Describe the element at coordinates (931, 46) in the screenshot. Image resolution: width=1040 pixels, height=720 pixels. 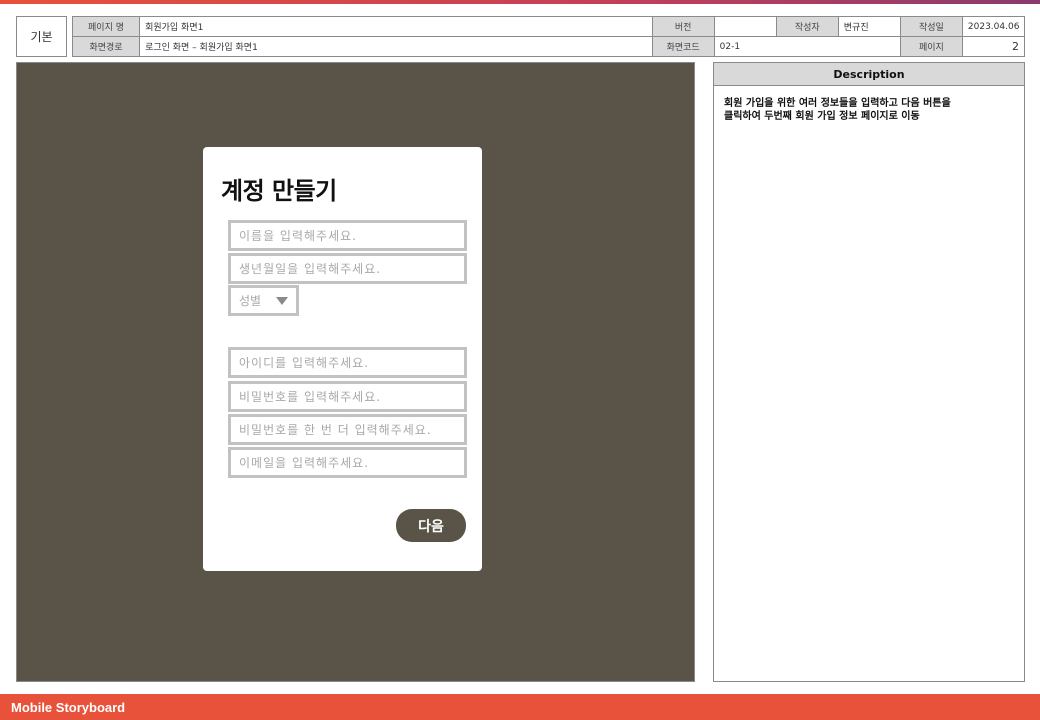
I see `page-number-label: 페이지` at that location.